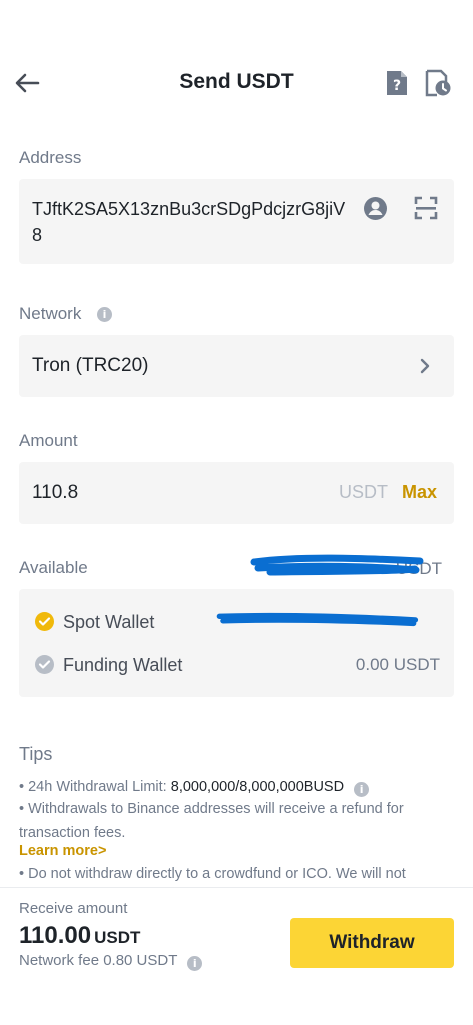  What do you see at coordinates (122, 665) in the screenshot?
I see `funding-wallet-label: Funding Wallet` at bounding box center [122, 665].